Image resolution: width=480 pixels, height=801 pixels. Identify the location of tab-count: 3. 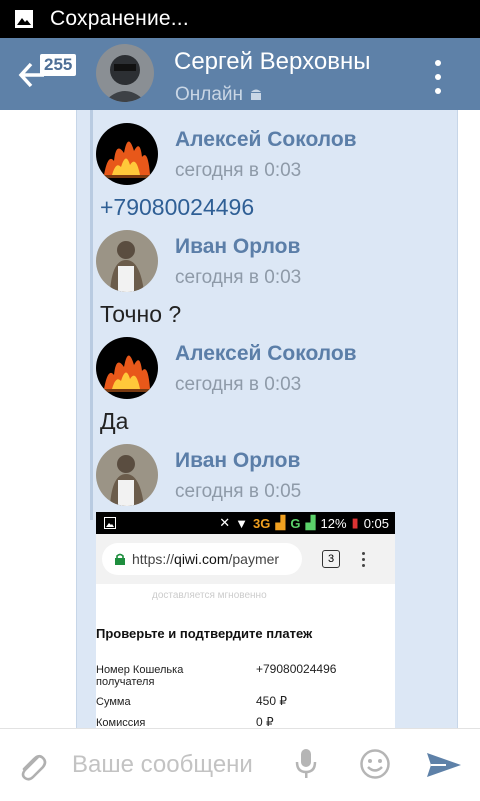
(331, 559).